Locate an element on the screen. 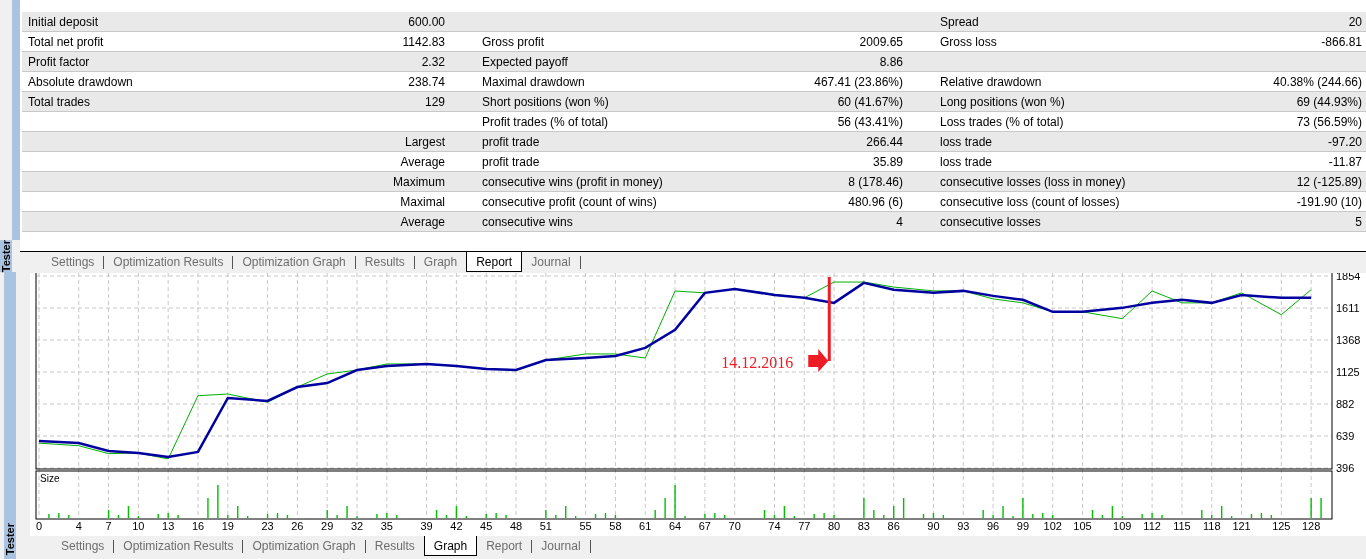 This screenshot has width=1366, height=559. report-label: consecutive profit (count of wins) is located at coordinates (569, 202).